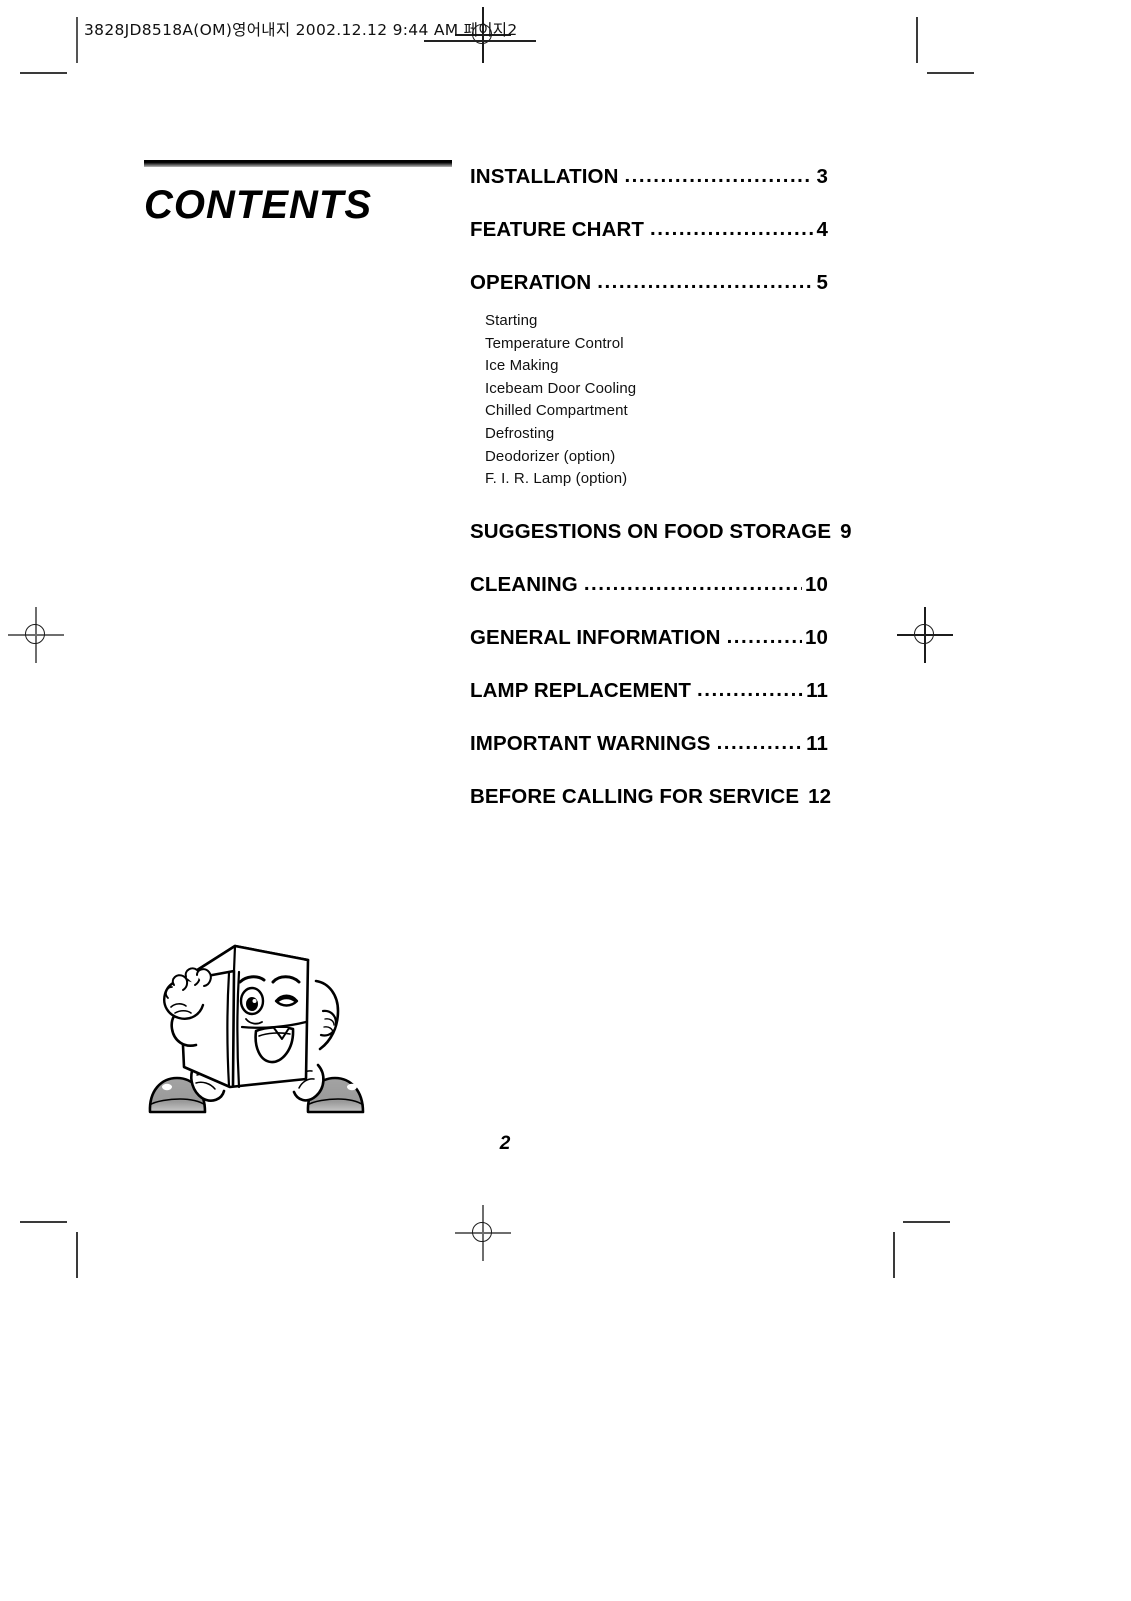 The width and height of the screenshot is (1131, 1601). Describe the element at coordinates (590, 743) in the screenshot. I see `toc-label: IMPORTANT WARNINGS` at that location.